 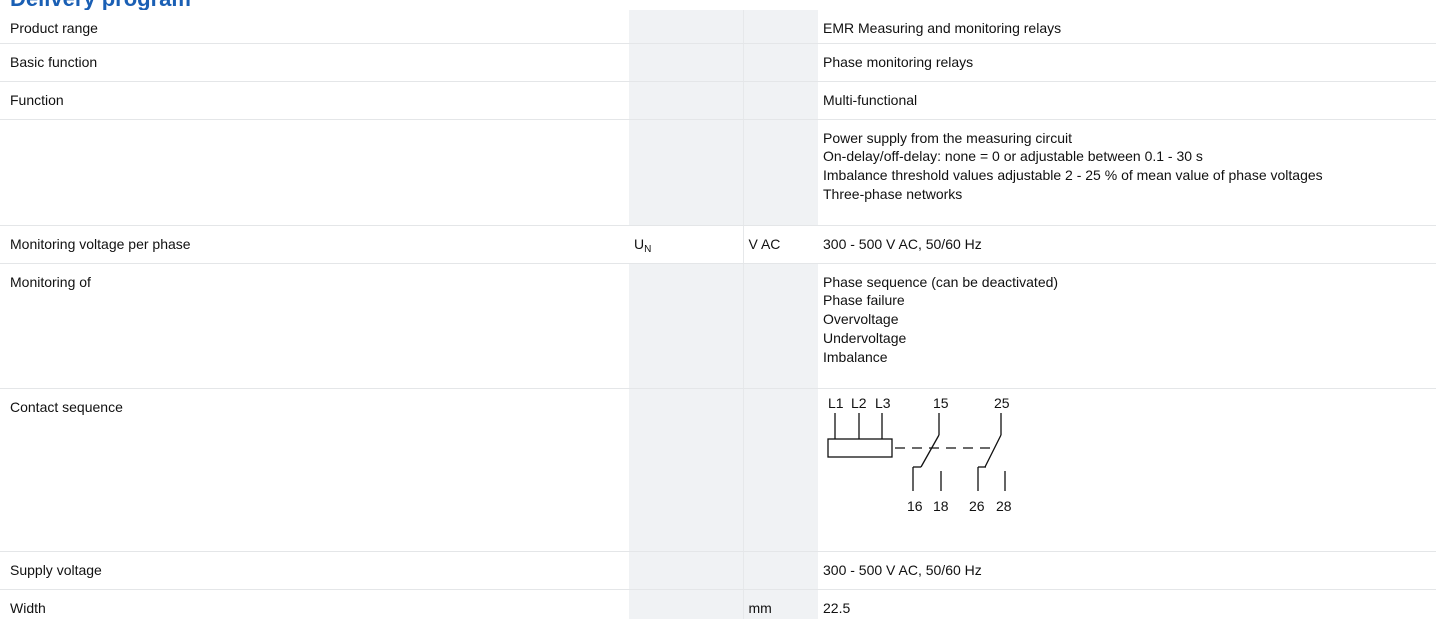 I want to click on row-value: EMR Measuring and monitoring relays, so click(x=1127, y=27).